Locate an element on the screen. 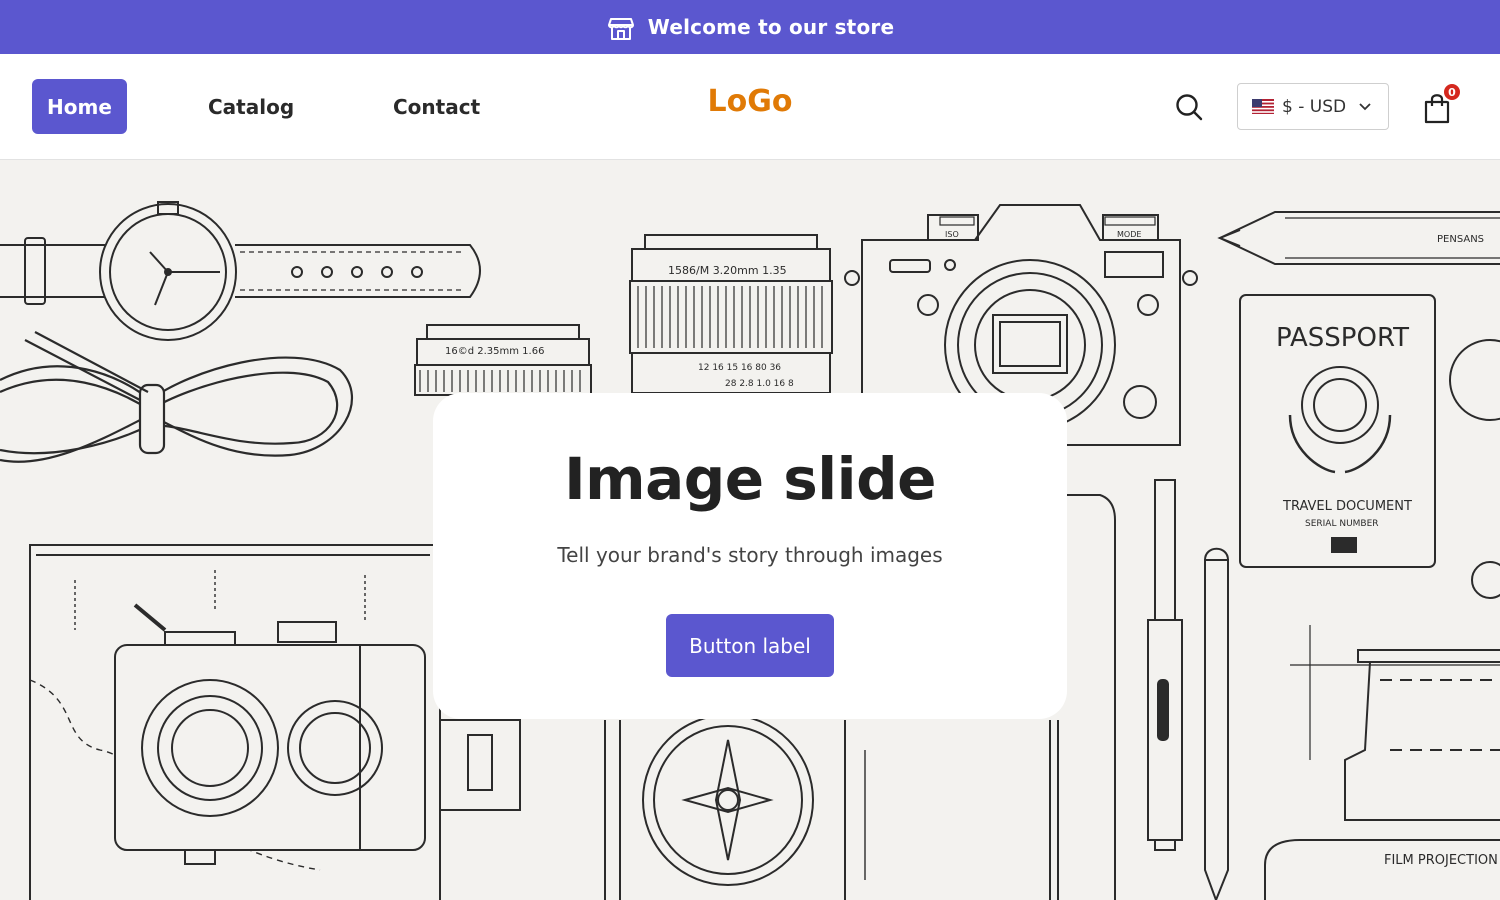  watch-illustration is located at coordinates (240, 271).